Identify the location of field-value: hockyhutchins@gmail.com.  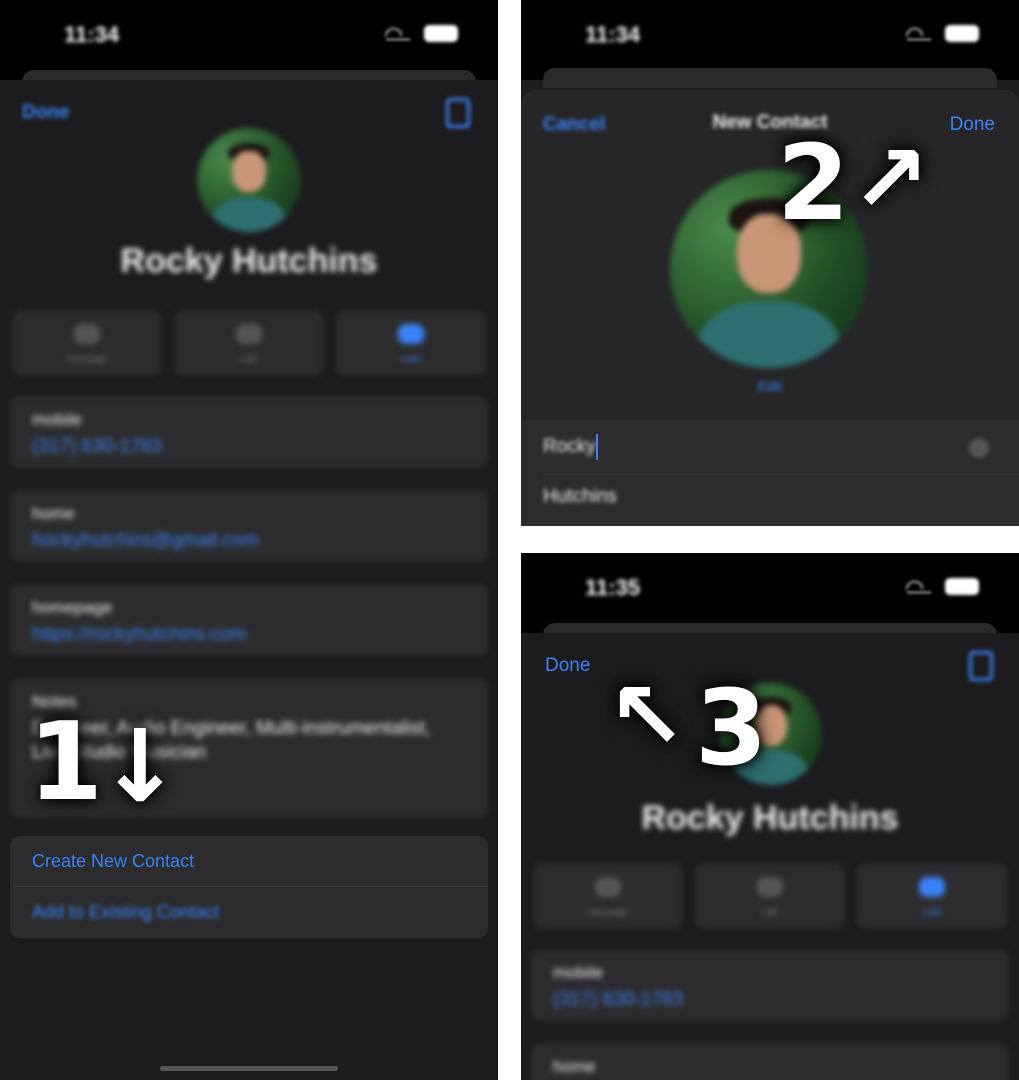
(145, 541).